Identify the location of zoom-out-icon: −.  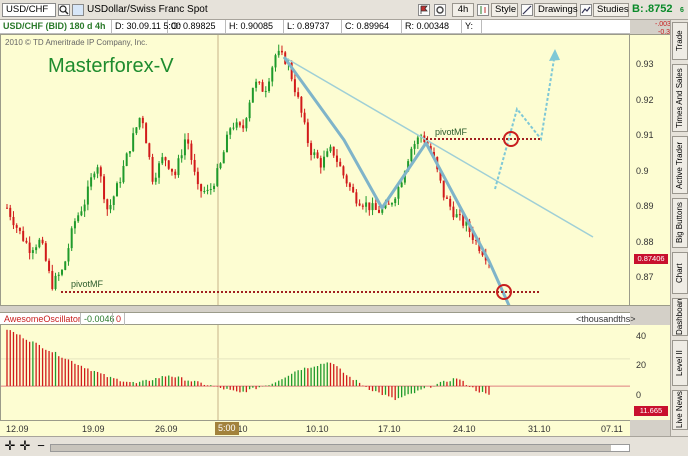
(41, 446).